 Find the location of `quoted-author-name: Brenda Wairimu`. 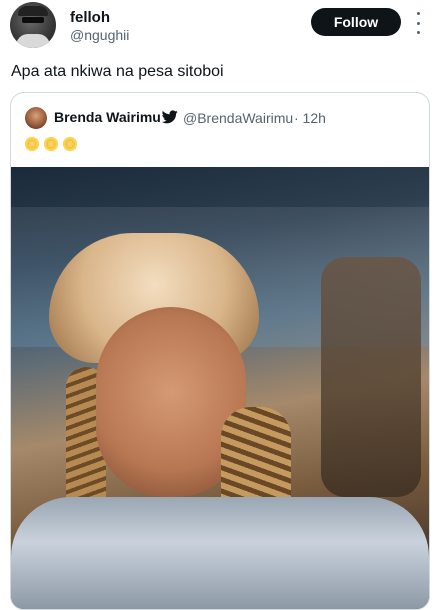

quoted-author-name: Brenda Wairimu is located at coordinates (107, 117).